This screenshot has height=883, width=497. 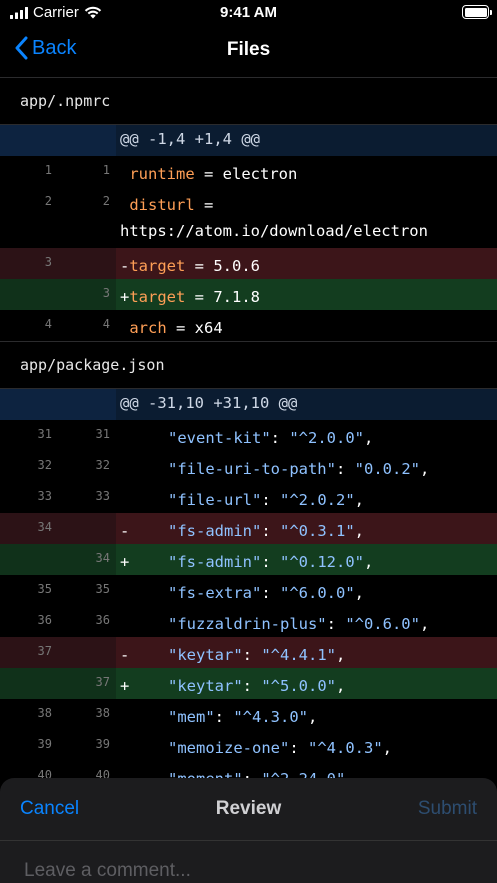 What do you see at coordinates (44, 527) in the screenshot?
I see `old-line-number: 34` at bounding box center [44, 527].